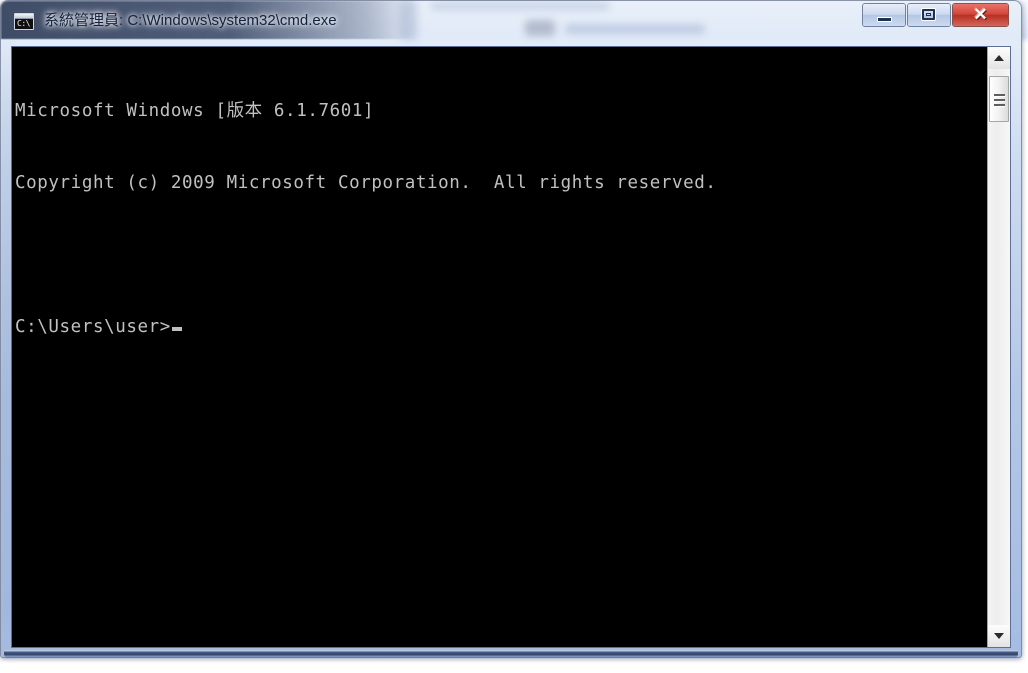 This screenshot has width=1028, height=673. Describe the element at coordinates (884, 19) in the screenshot. I see `minimize-icon` at that location.